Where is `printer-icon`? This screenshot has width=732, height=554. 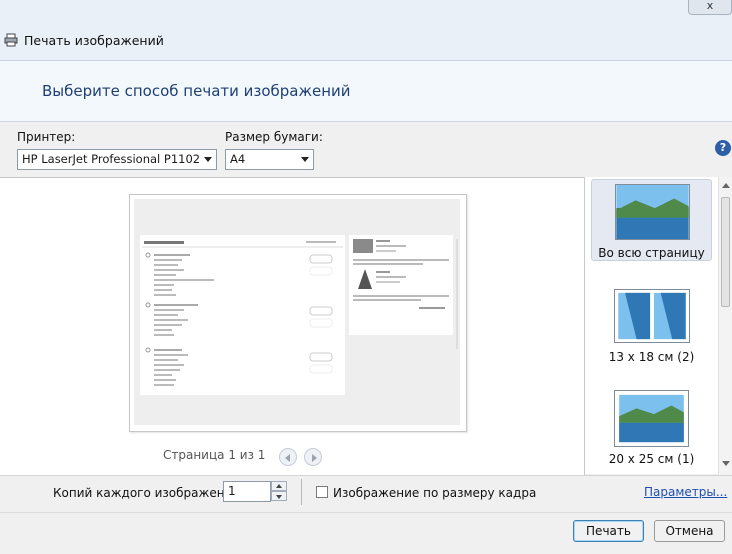
printer-icon is located at coordinates (11, 40).